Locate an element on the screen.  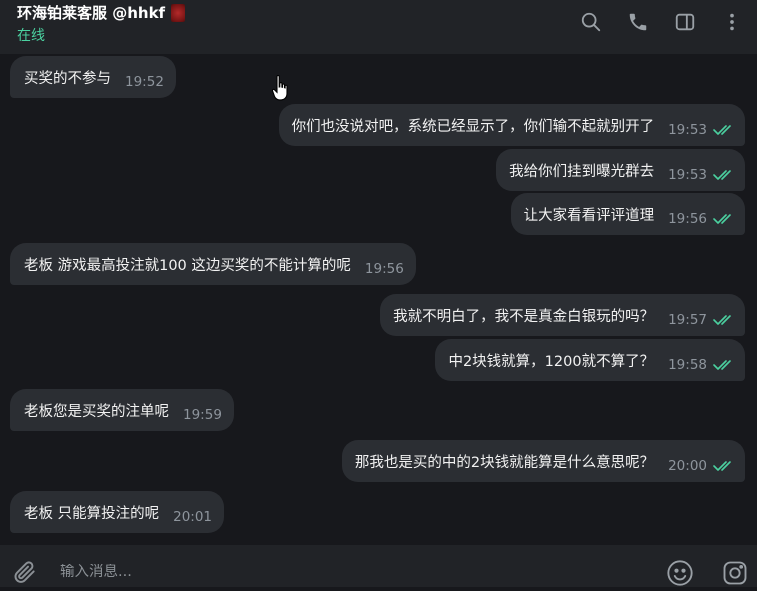
avatar is located at coordinates (178, 12).